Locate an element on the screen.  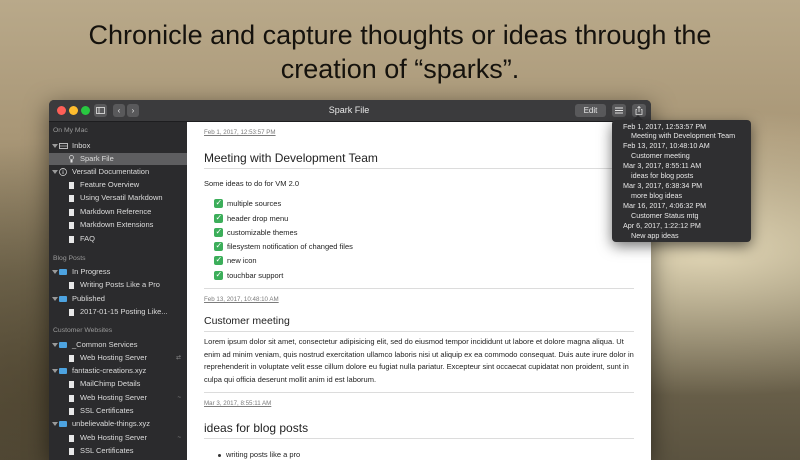
checklist-item: filesystem notification of changed files is located at coordinates (290, 246).